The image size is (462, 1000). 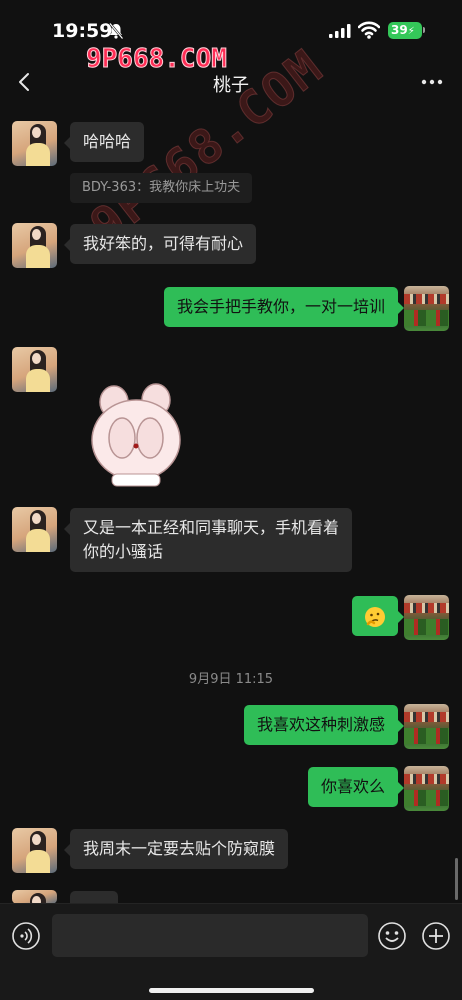 I want to click on emoji-icon, so click(x=392, y=936).